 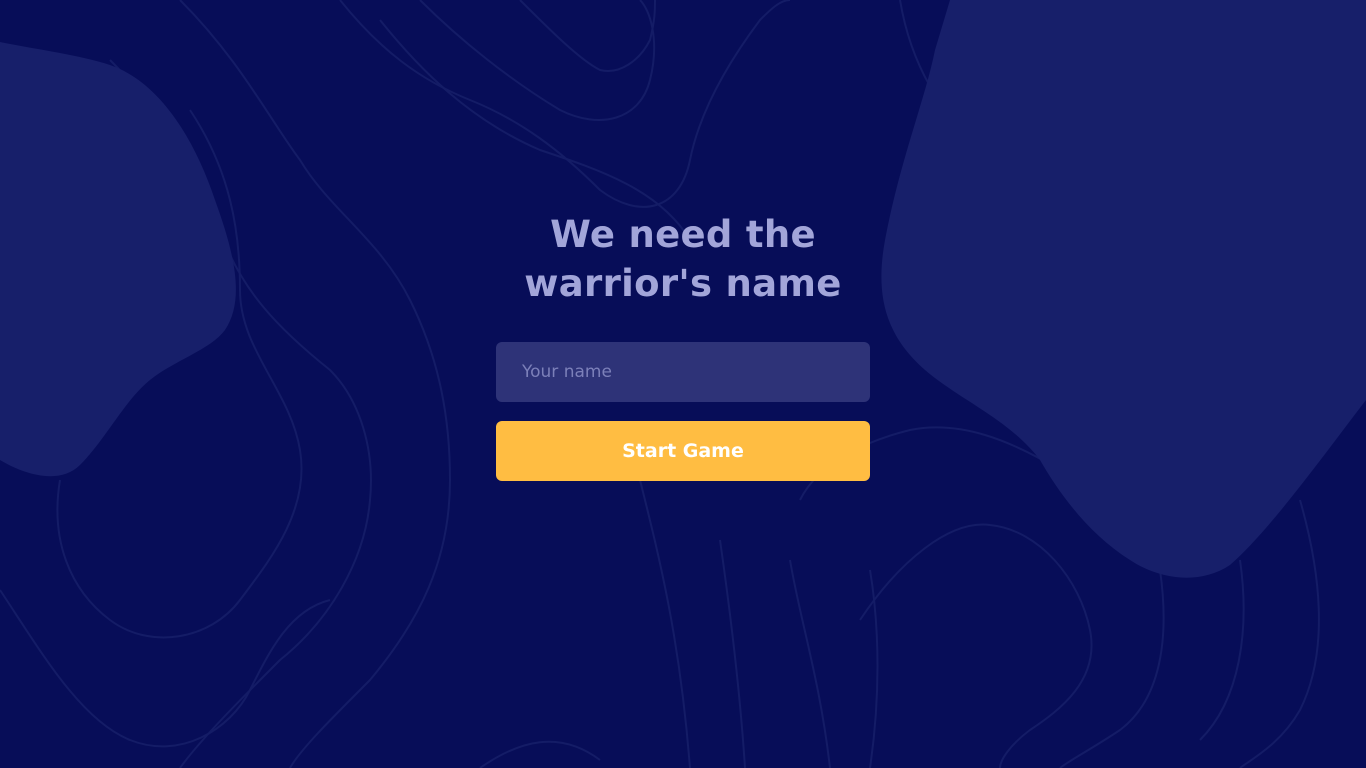 I want to click on blob-left, so click(x=118, y=259).